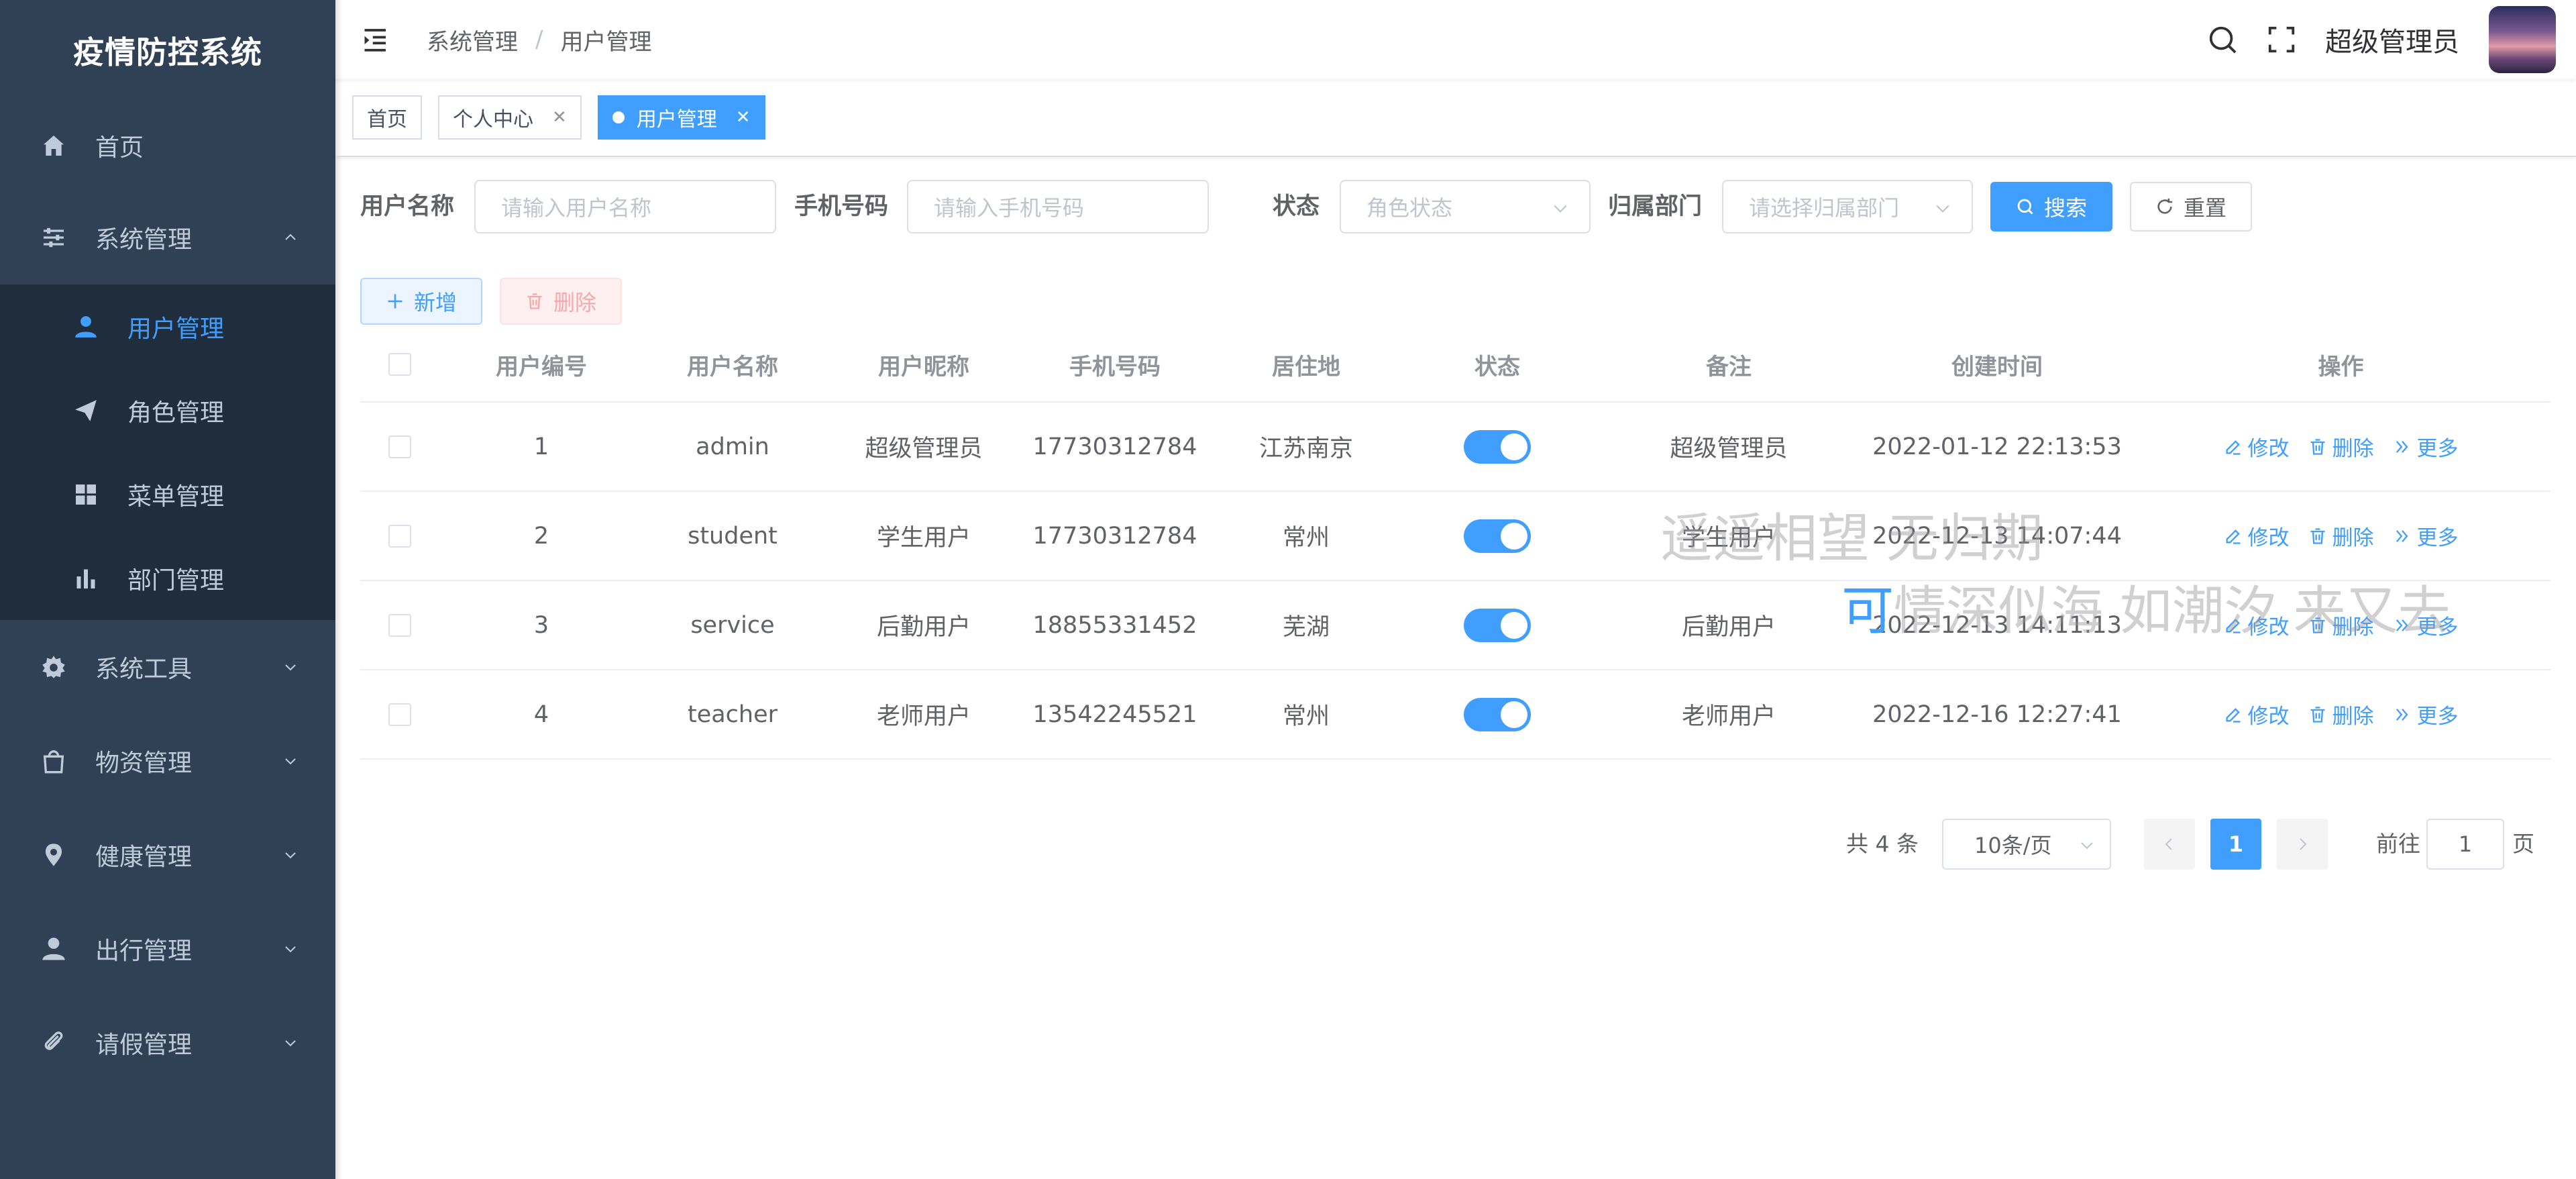 This screenshot has width=2576, height=1179. Describe the element at coordinates (2026, 844) in the screenshot. I see `page-size-select: 10条/页` at that location.